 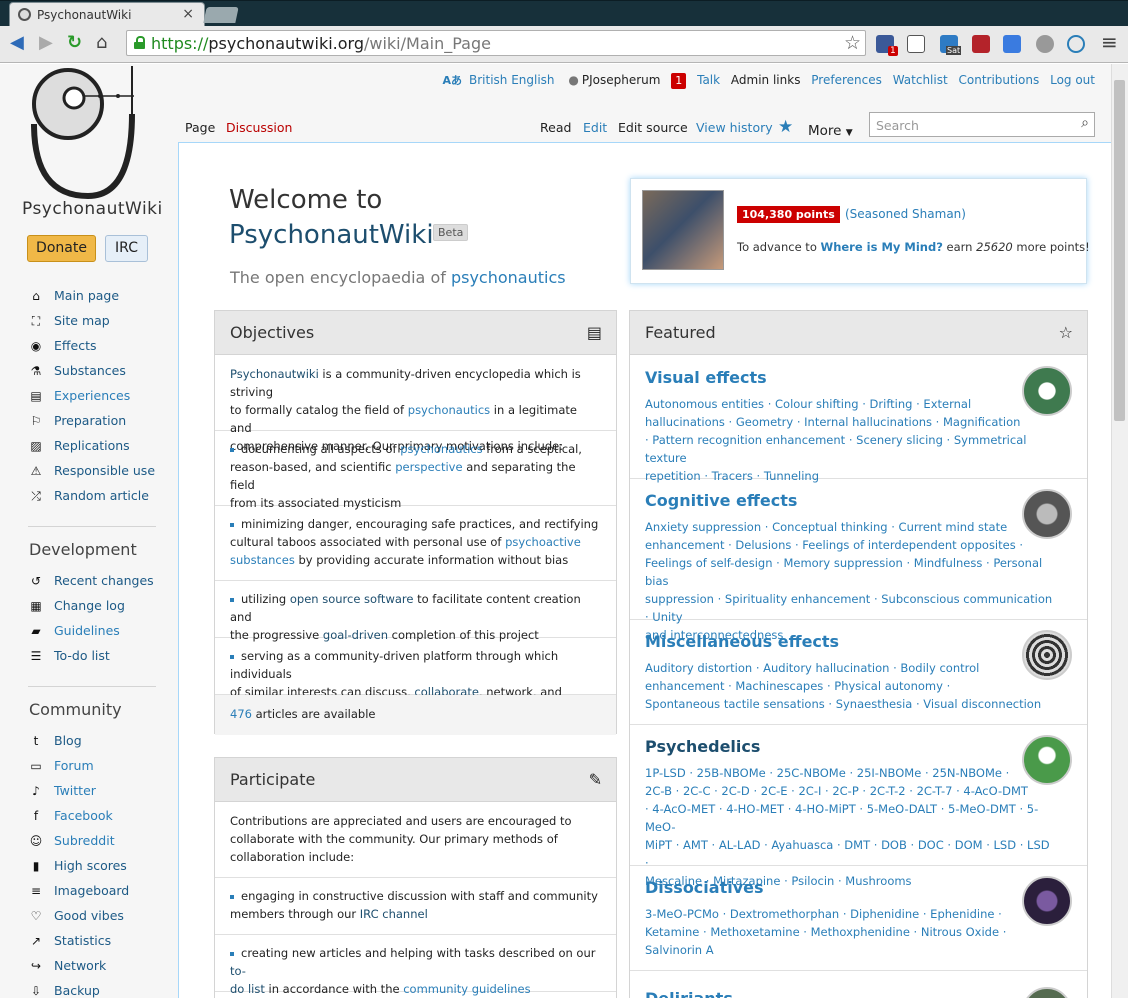 What do you see at coordinates (920, 80) in the screenshot?
I see `watchlist-link: Watchlist` at bounding box center [920, 80].